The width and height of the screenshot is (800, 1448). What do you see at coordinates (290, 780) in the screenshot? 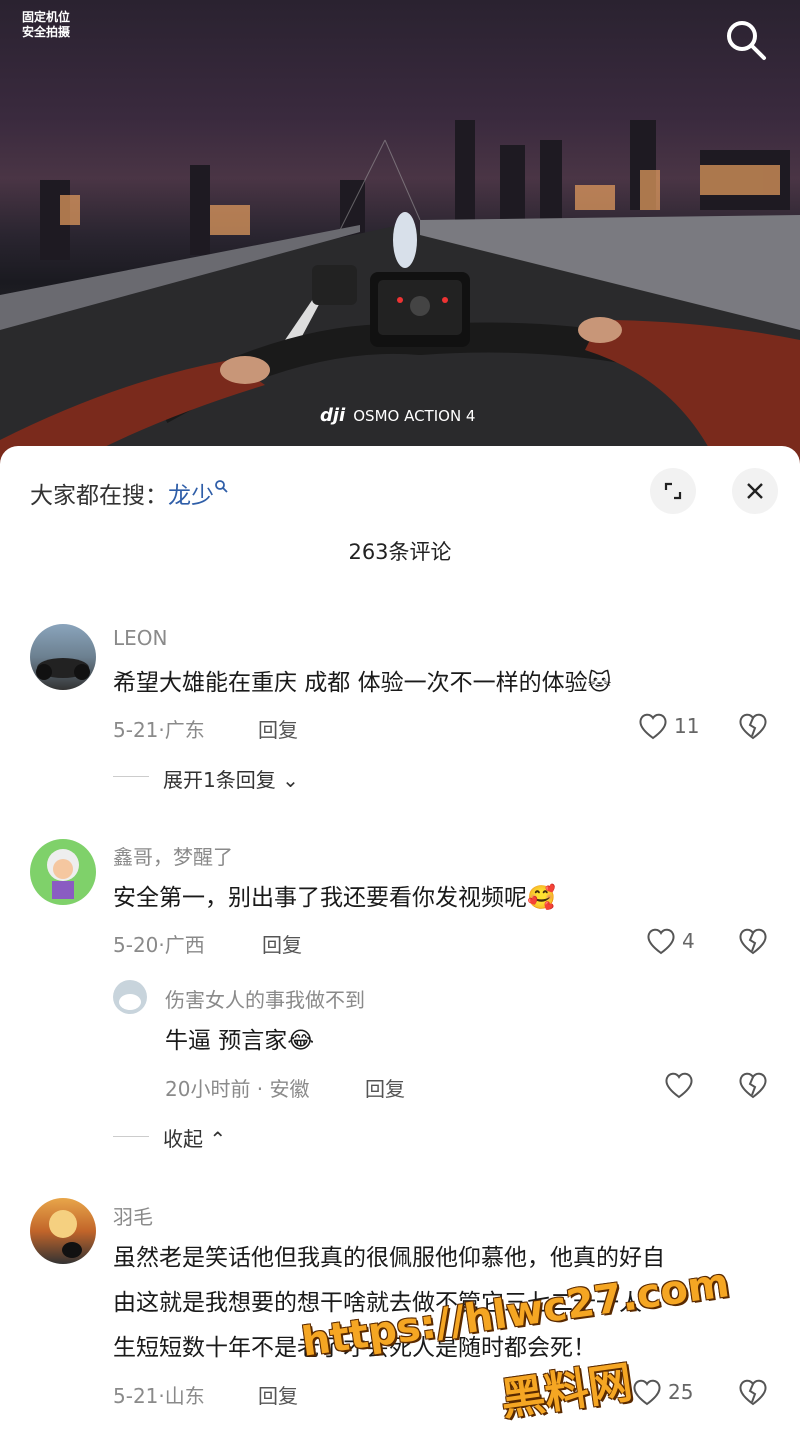
I see `chevron-down-icon: ⌄` at bounding box center [290, 780].